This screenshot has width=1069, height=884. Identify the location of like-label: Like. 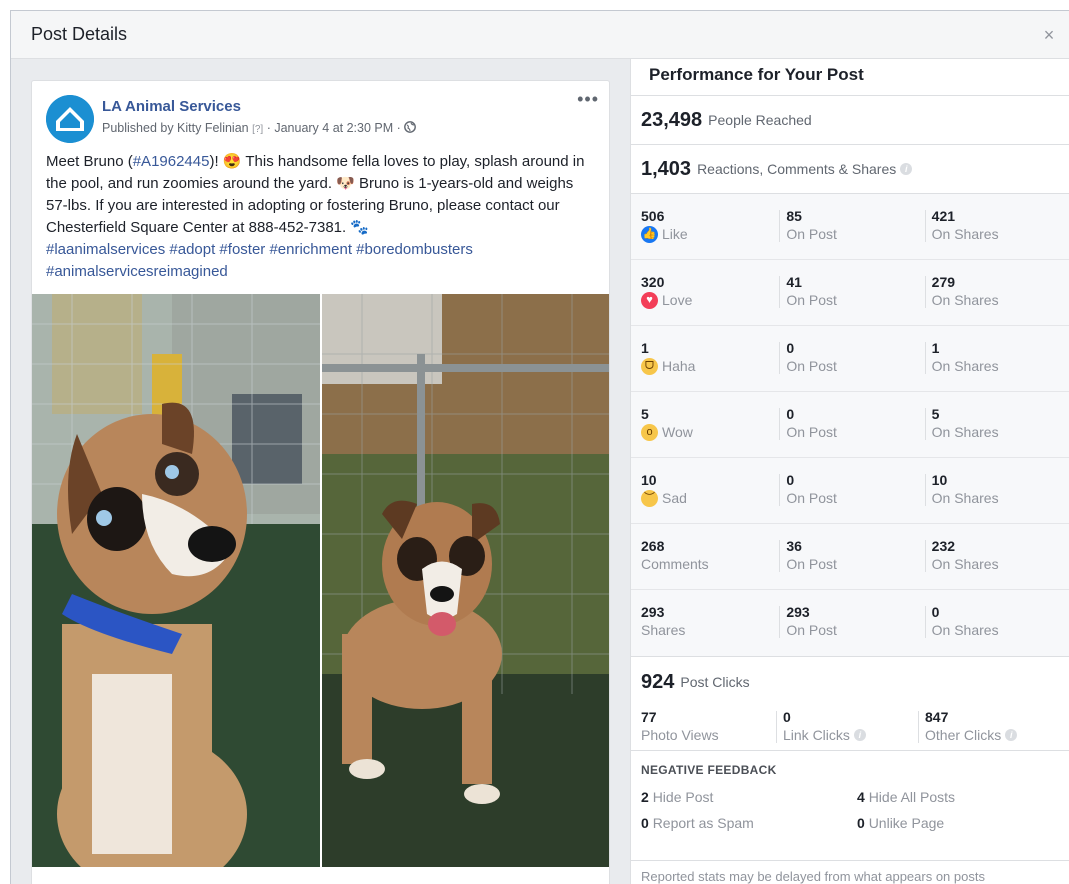
(675, 234).